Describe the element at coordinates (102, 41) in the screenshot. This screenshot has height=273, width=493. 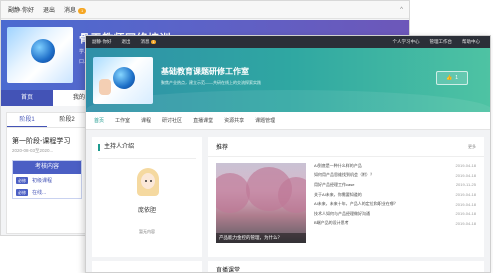
I see `front-greeting: 副静·你好` at that location.